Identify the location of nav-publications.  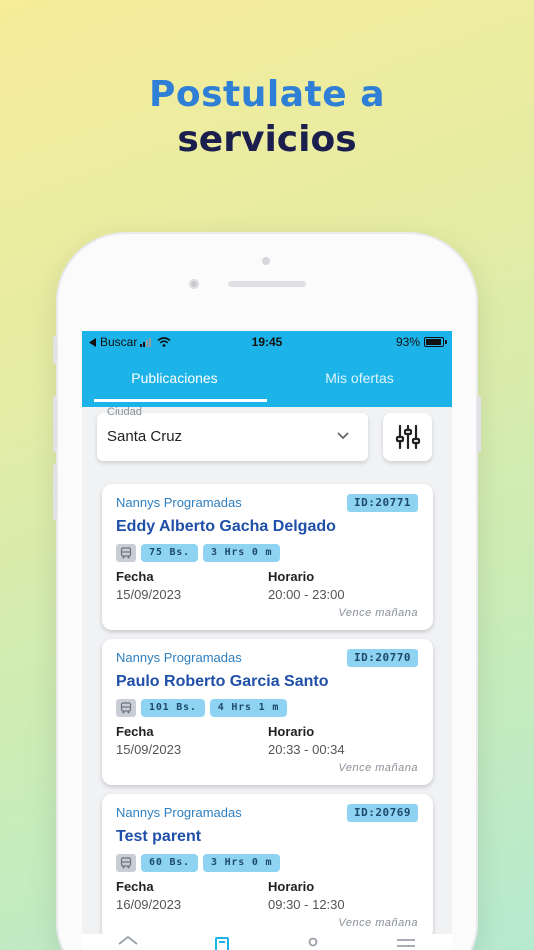
(221, 942).